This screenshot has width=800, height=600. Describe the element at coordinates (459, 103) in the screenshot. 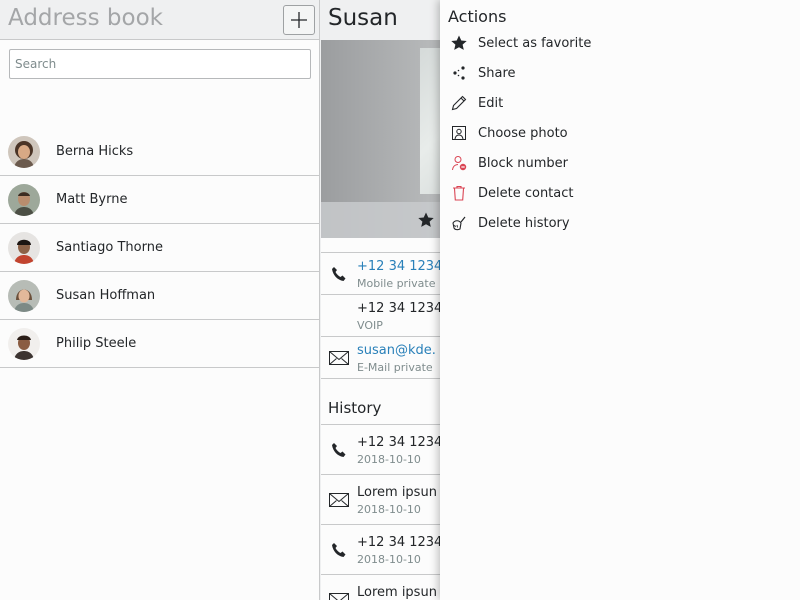

I see `pencil-icon` at that location.